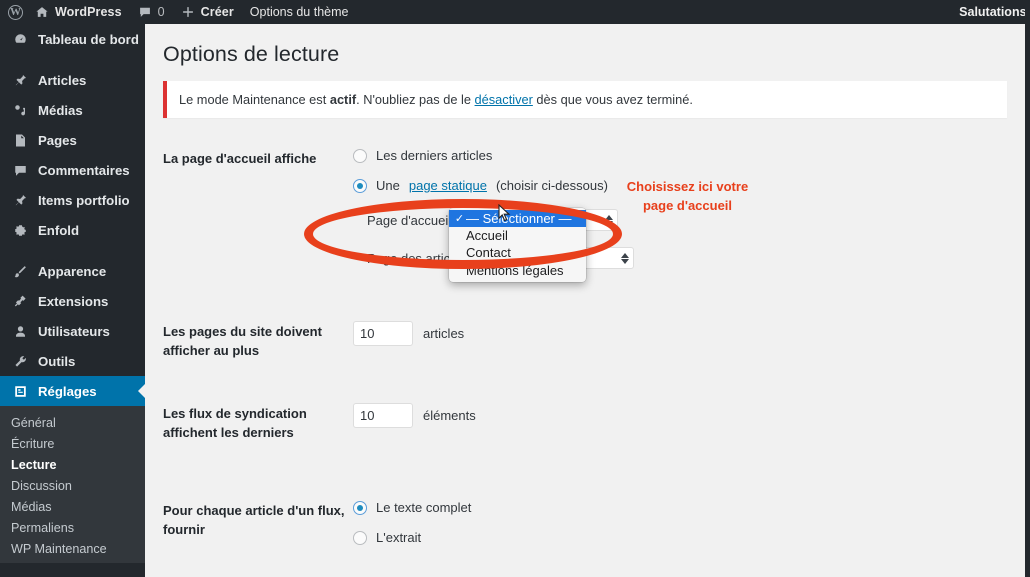 The width and height of the screenshot is (1030, 577). Describe the element at coordinates (551, 185) in the screenshot. I see `radio-static-page-text-after: (choisir ci-dessous)` at that location.